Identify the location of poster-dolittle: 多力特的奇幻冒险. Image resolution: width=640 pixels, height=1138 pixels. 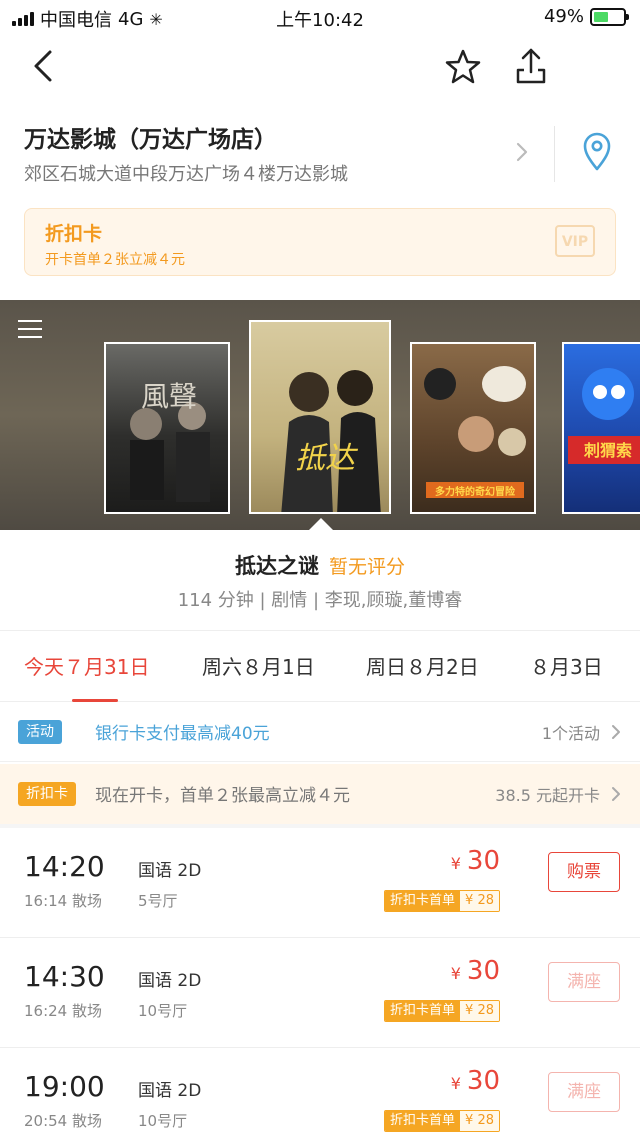
(473, 428).